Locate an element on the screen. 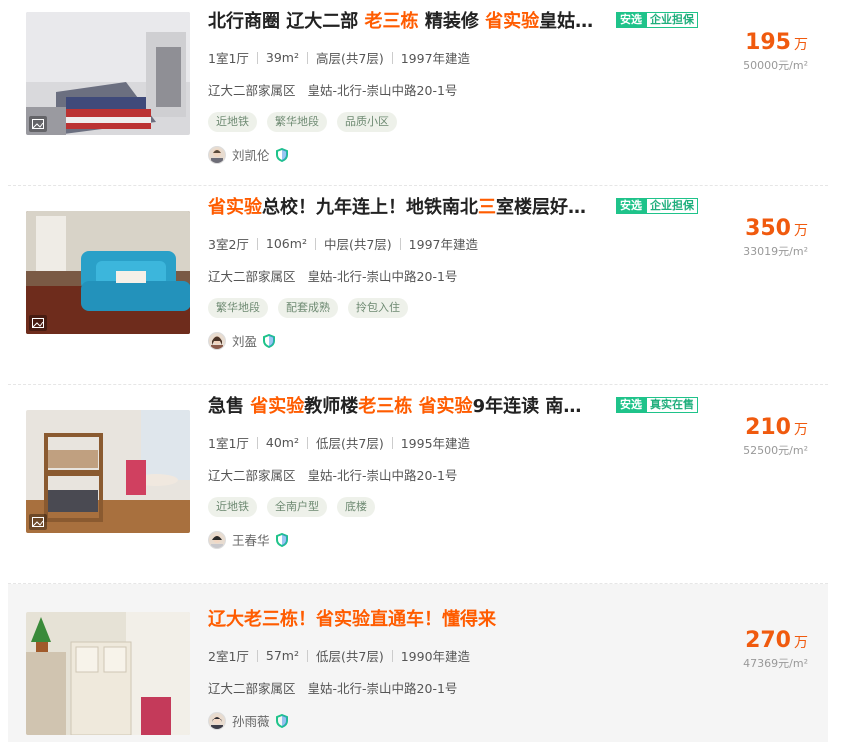  tag-list: 近地铁 繁华地段 品质小区 is located at coordinates (307, 122).